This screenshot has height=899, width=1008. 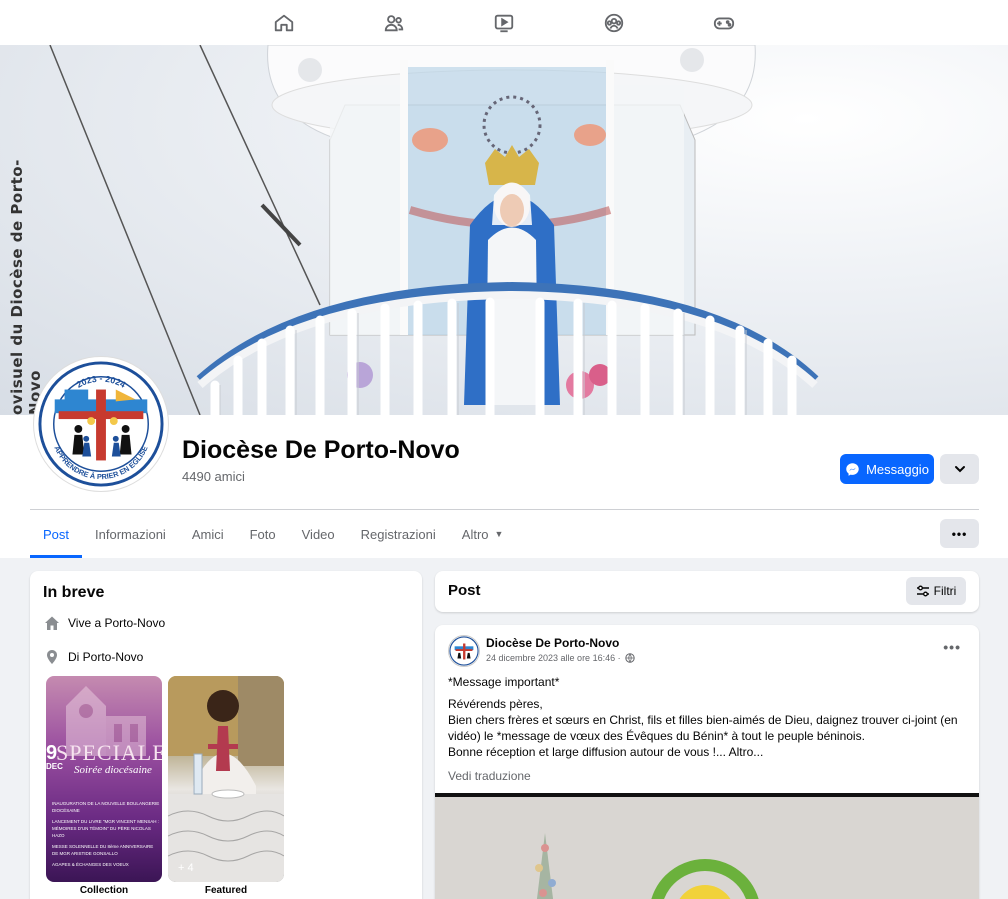 I want to click on post-options-button: •••, so click(x=952, y=647).